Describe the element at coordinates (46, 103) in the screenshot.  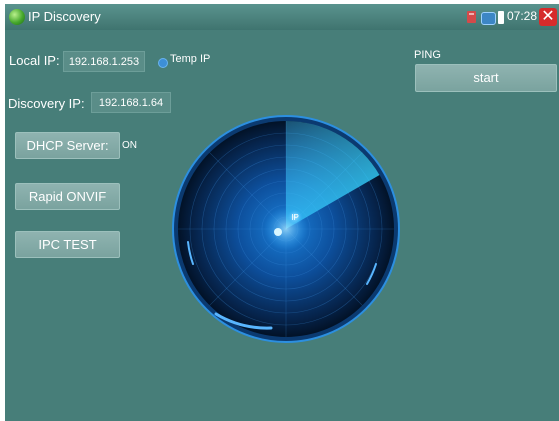
I see `discovery-ip-label: Discovery IP:` at that location.